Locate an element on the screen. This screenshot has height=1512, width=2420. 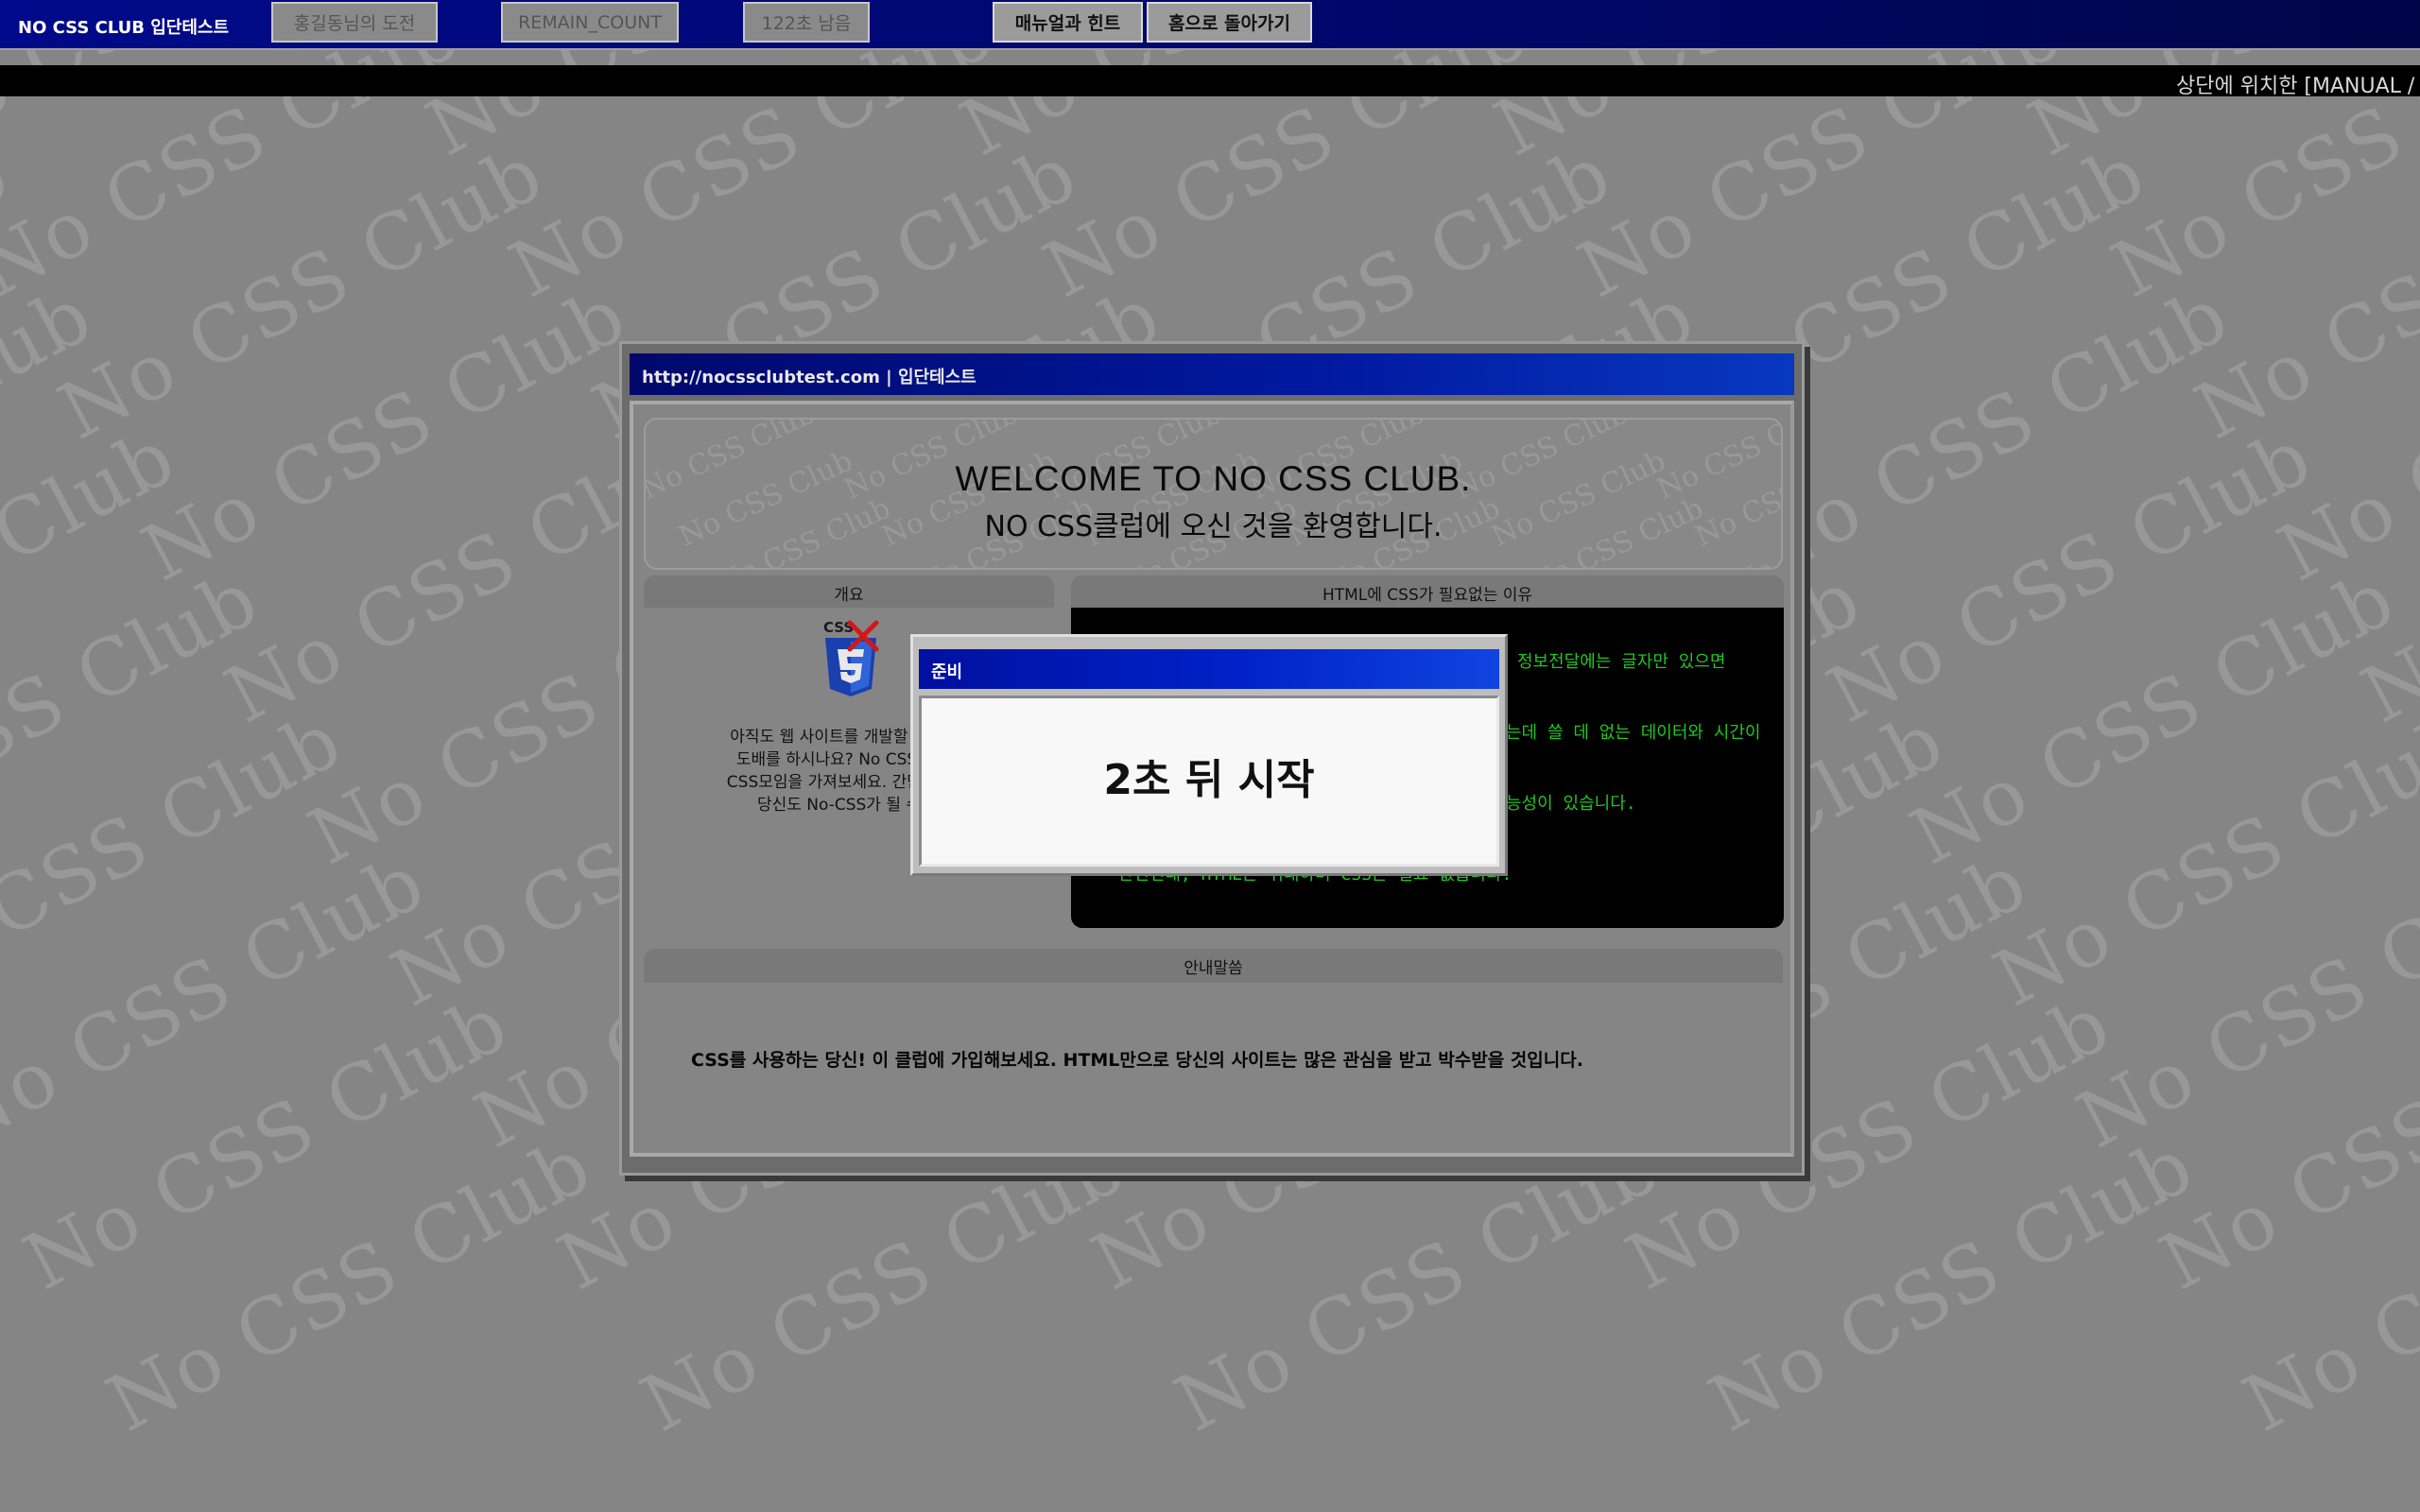
window-title: http://nocssclubtest.com | 입단테스트 is located at coordinates (810, 377).